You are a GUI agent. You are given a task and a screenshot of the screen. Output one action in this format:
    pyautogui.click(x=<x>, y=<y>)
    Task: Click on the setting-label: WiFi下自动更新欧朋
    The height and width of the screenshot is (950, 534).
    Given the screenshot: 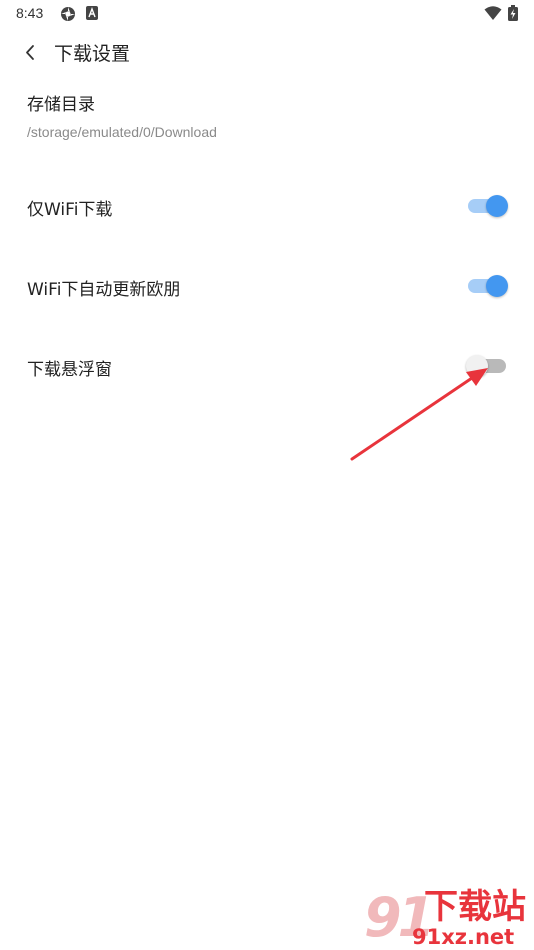 What is the action you would take?
    pyautogui.click(x=104, y=290)
    